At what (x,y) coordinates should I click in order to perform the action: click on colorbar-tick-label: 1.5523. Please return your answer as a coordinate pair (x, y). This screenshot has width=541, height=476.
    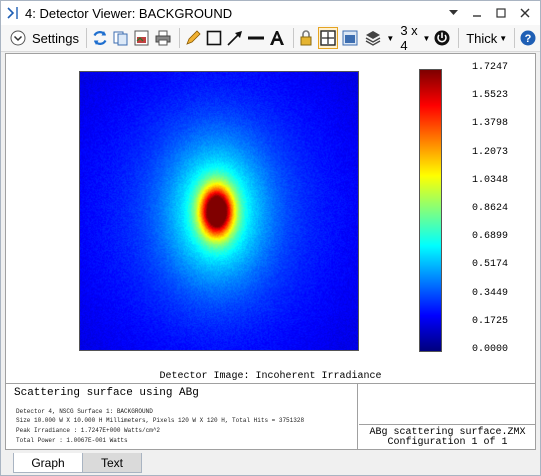
    Looking at the image, I should click on (490, 96).